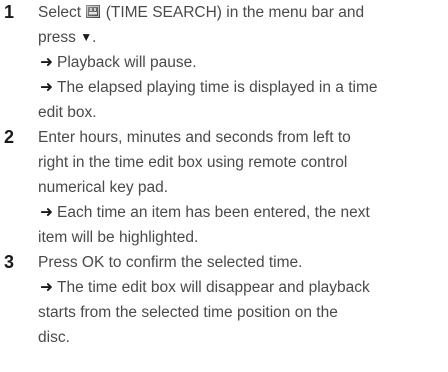  What do you see at coordinates (242, 114) in the screenshot?
I see `step-line: edit box.` at bounding box center [242, 114].